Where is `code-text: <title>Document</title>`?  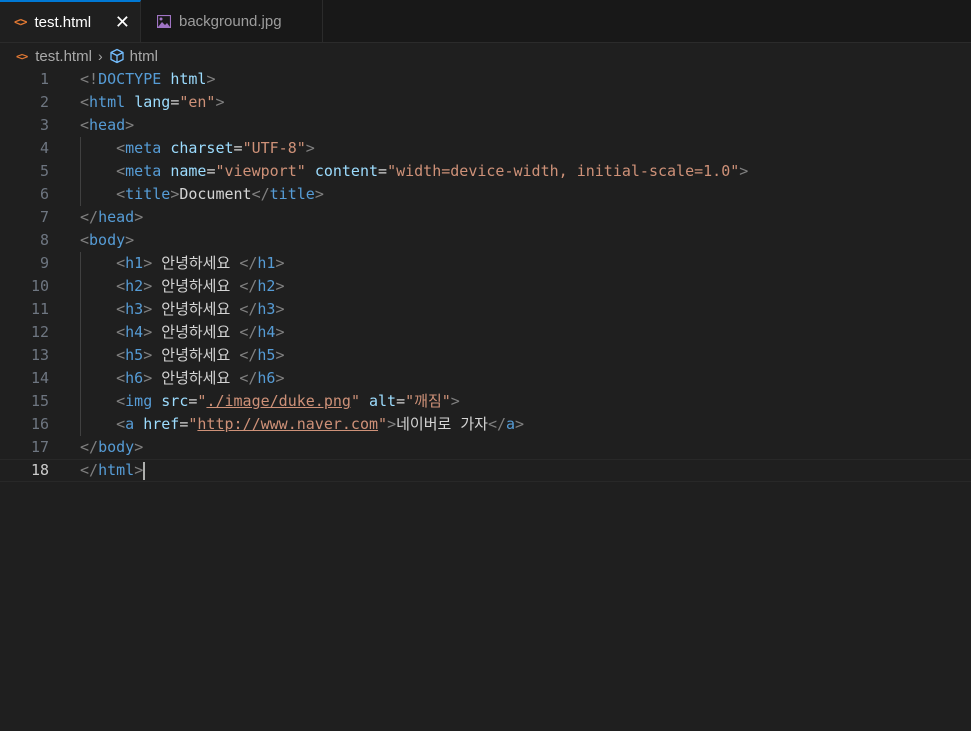
code-text: <title>Document</title> is located at coordinates (202, 194).